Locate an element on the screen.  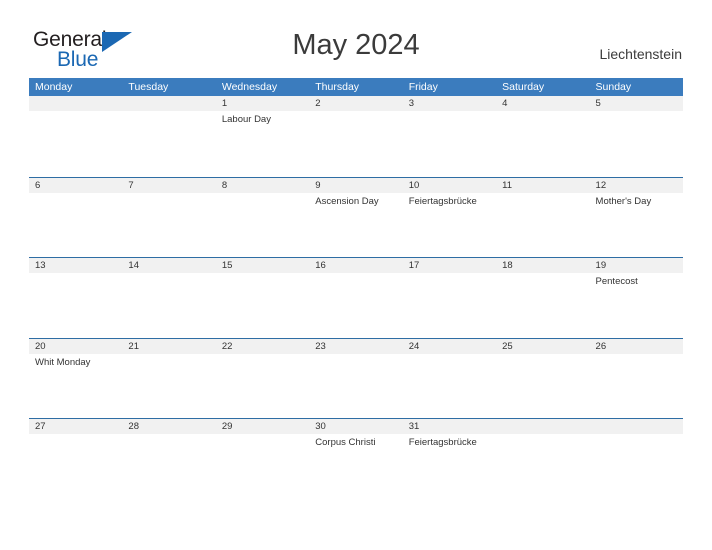
day-number: 19 is located at coordinates (636, 265).